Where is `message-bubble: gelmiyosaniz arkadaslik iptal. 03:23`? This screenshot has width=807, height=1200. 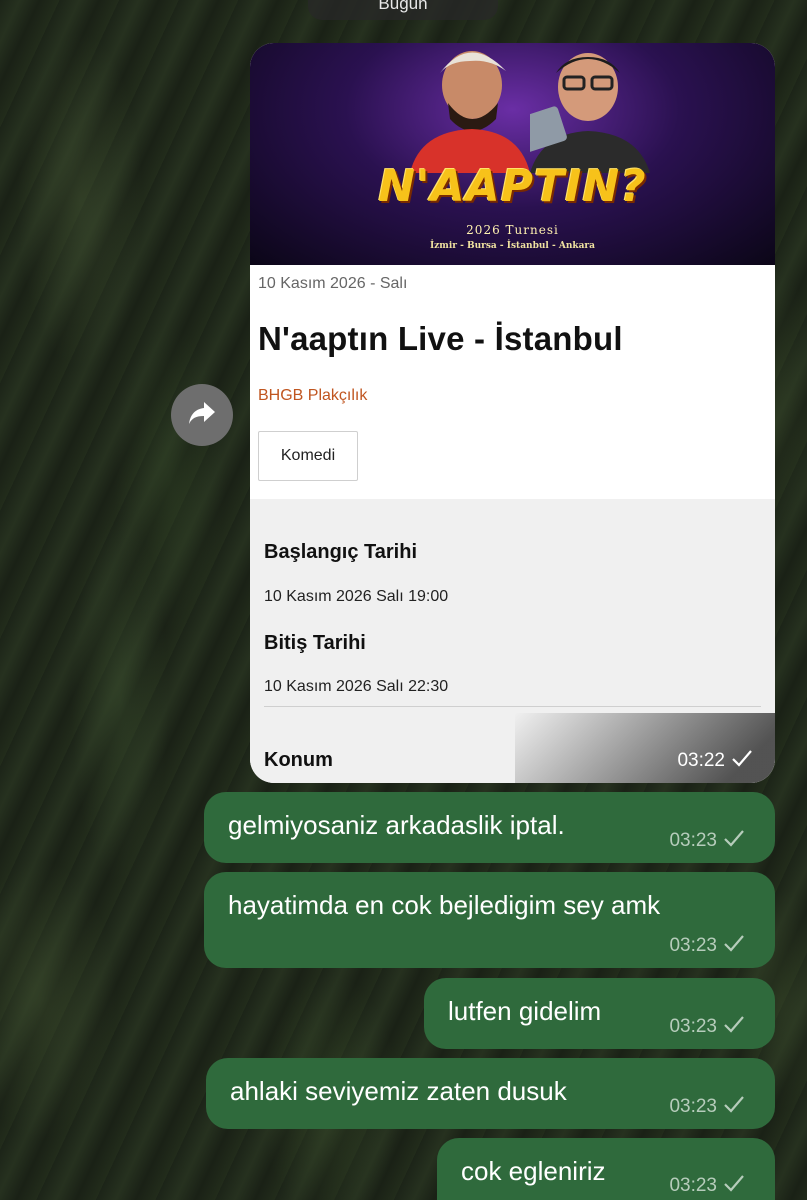 message-bubble: gelmiyosaniz arkadaslik iptal. 03:23 is located at coordinates (489, 827).